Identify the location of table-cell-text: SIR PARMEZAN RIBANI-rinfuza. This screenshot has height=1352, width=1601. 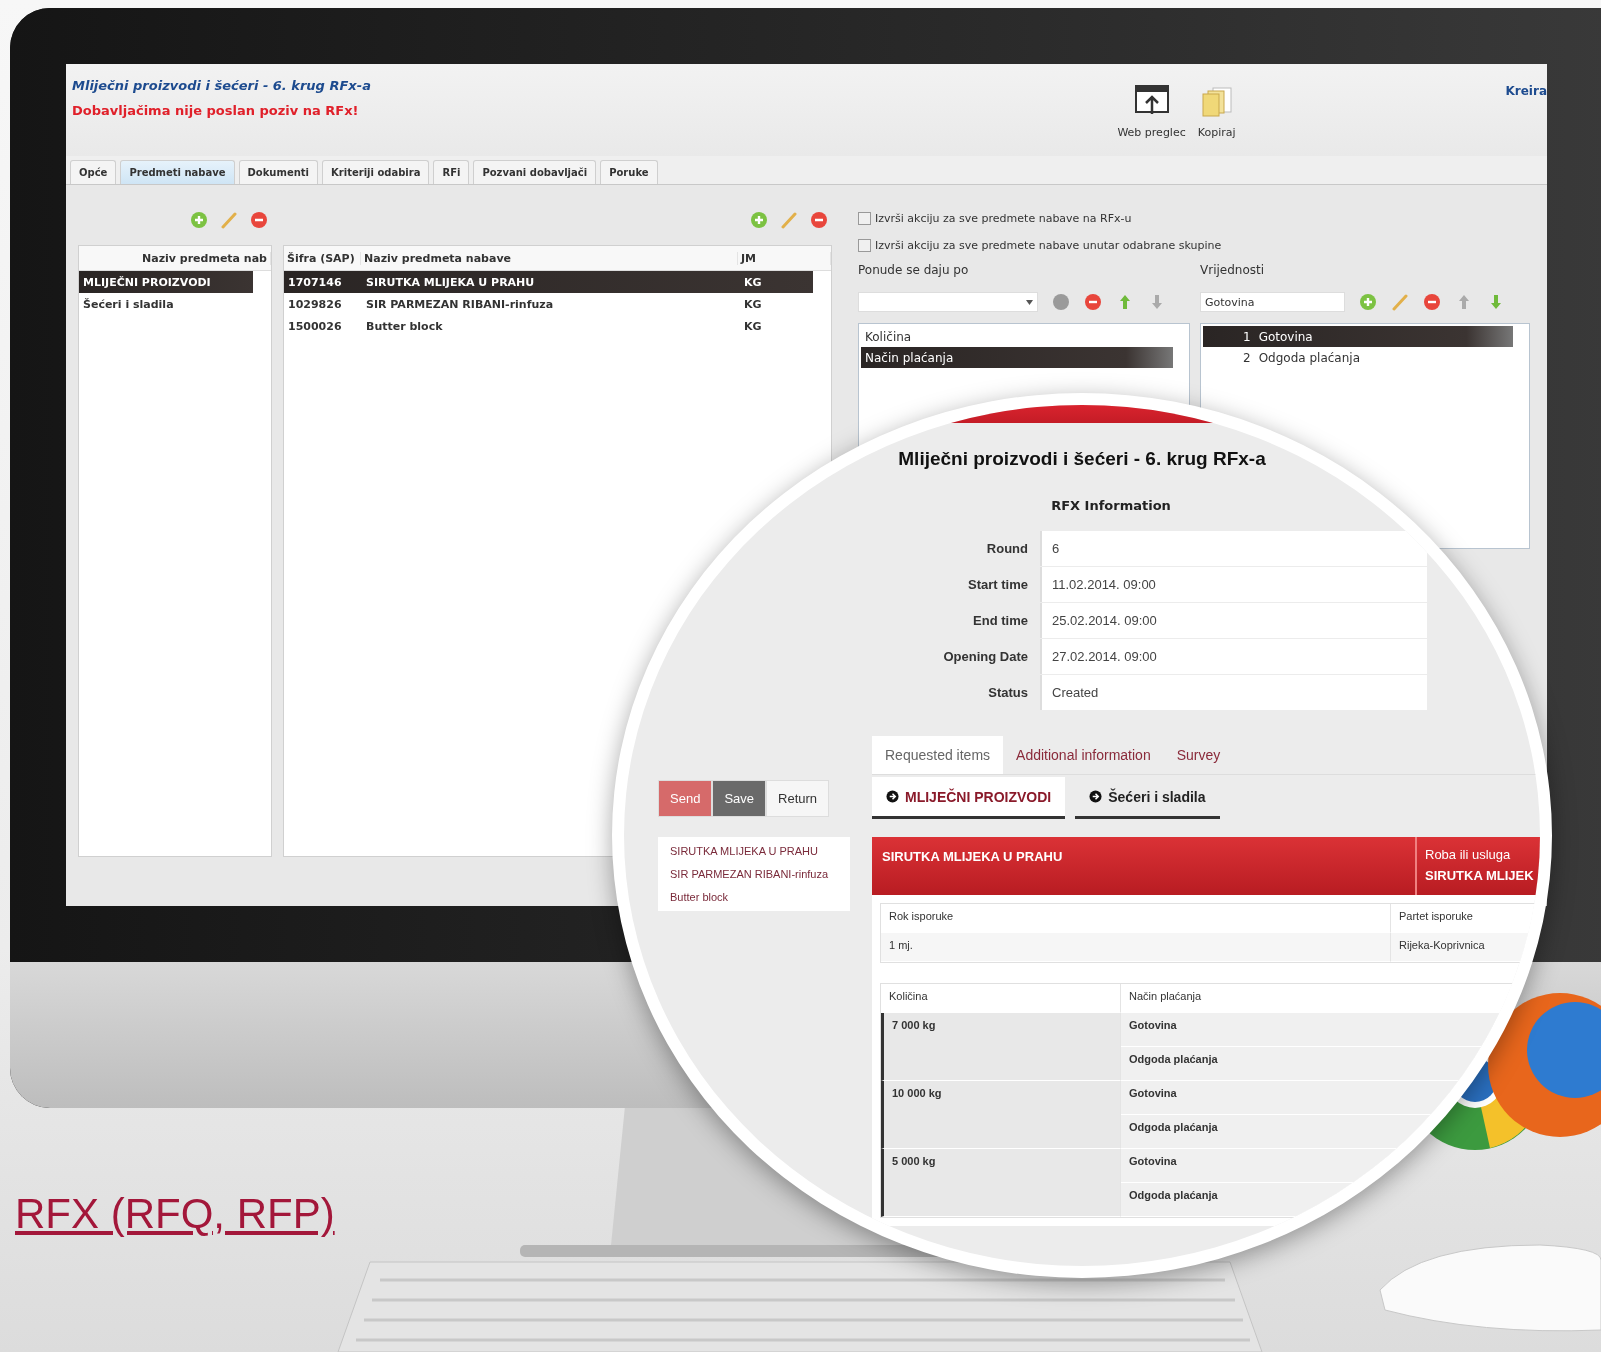
(460, 304).